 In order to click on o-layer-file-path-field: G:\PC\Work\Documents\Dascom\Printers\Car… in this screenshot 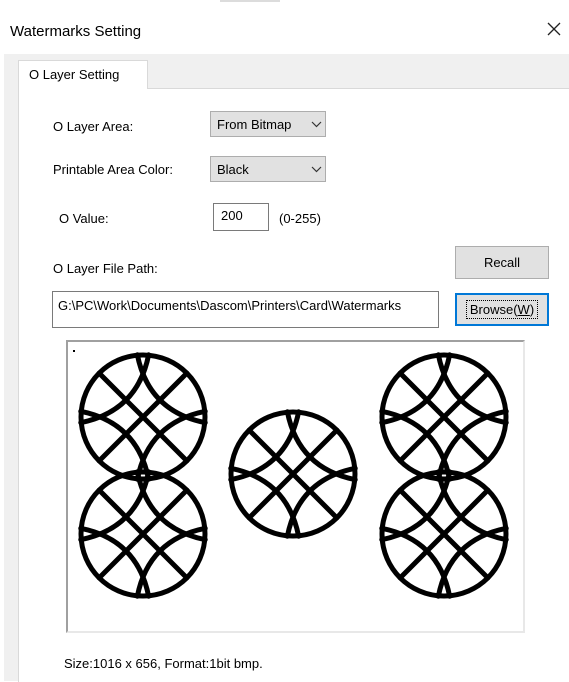, I will do `click(245, 309)`.